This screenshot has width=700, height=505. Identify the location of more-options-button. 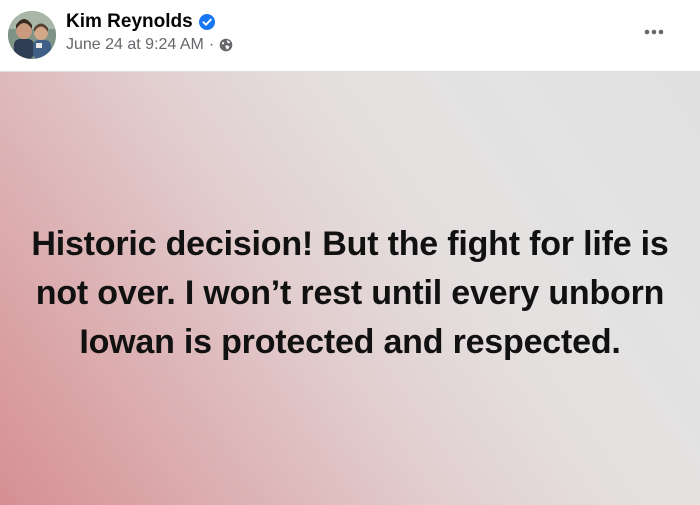
(654, 32).